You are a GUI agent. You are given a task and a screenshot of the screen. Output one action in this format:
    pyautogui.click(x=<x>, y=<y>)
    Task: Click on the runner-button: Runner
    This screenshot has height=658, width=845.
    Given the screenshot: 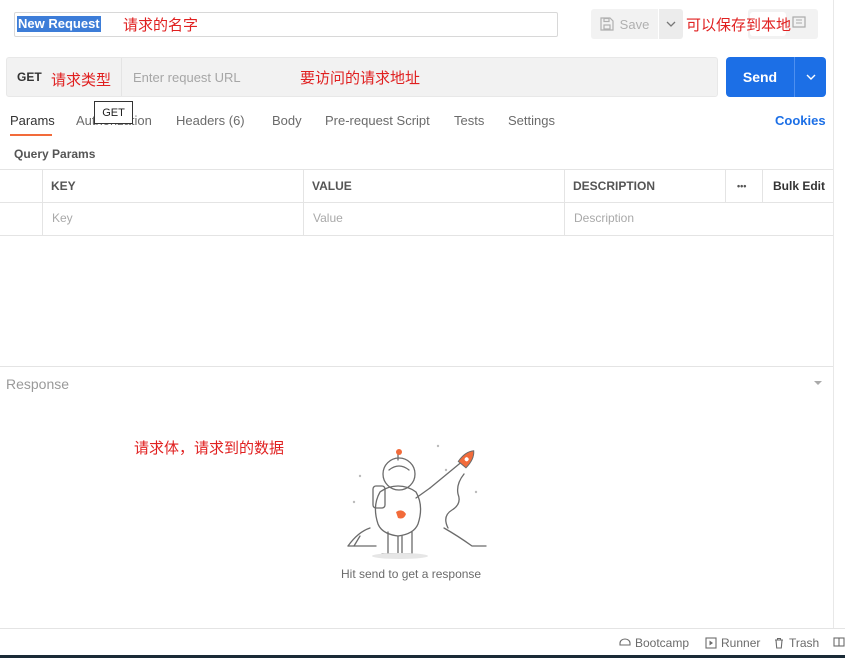 What is the action you would take?
    pyautogui.click(x=732, y=643)
    